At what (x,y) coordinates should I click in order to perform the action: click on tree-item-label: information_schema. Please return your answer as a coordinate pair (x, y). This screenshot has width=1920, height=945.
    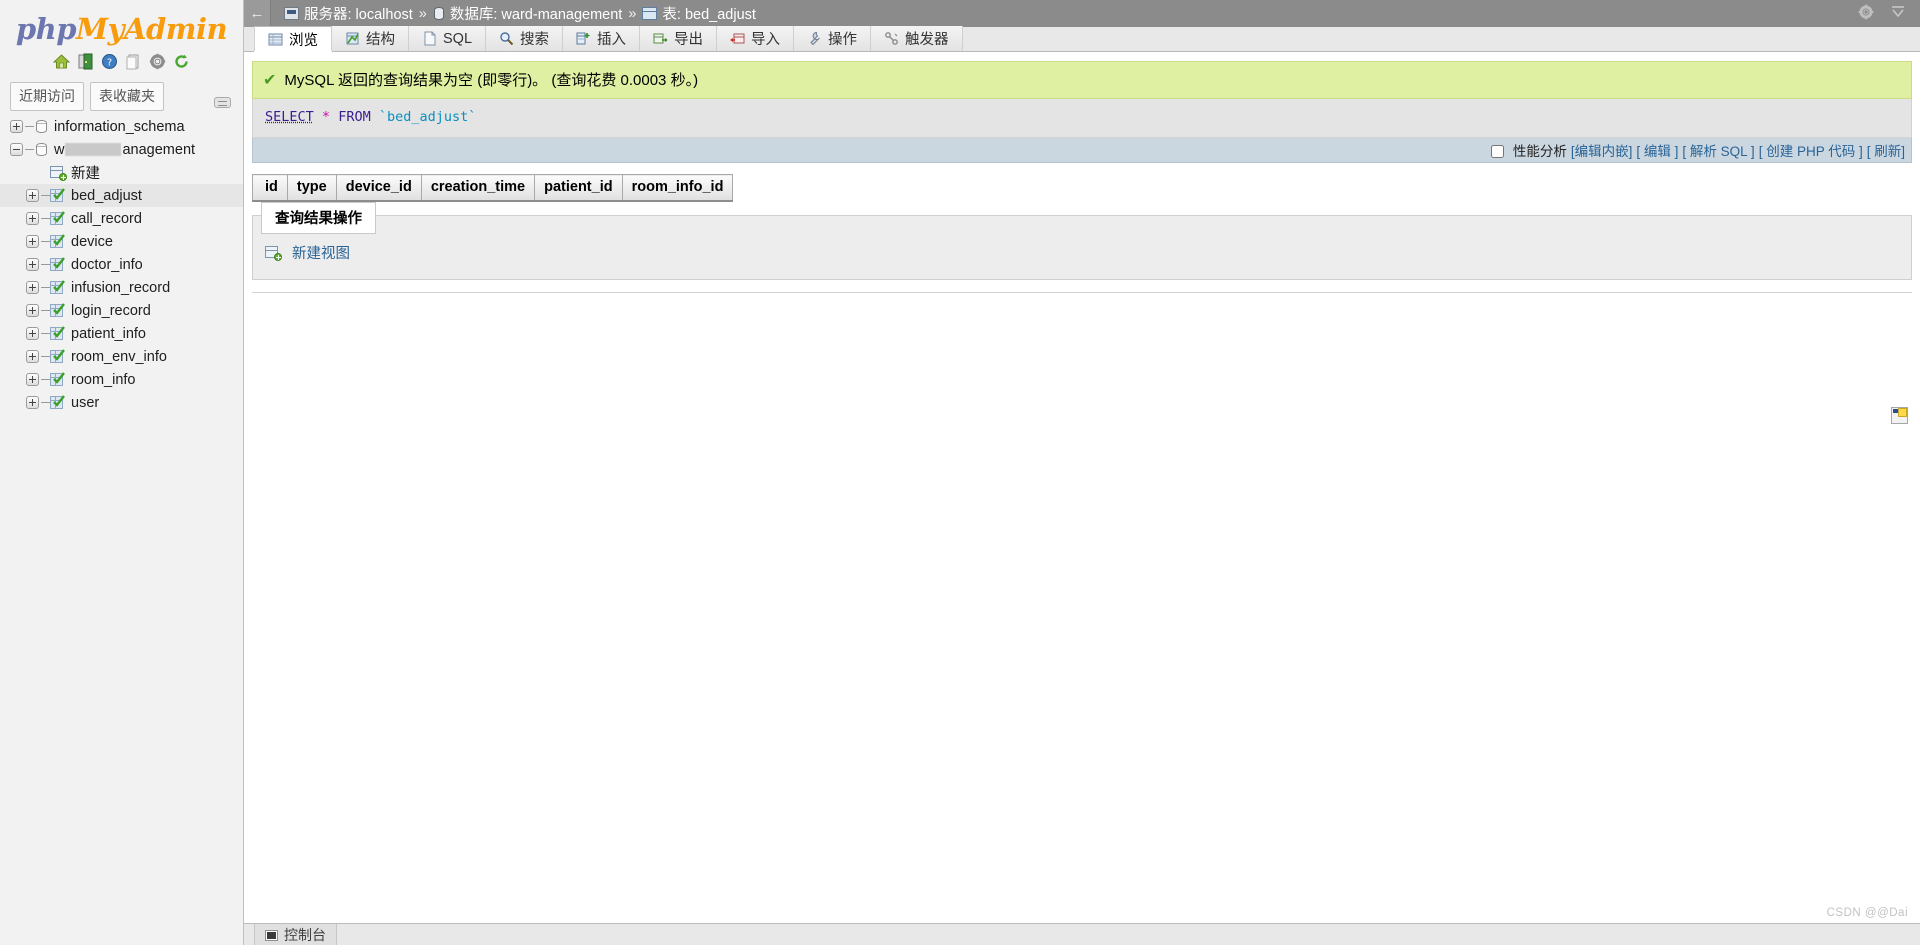
    Looking at the image, I should click on (119, 127).